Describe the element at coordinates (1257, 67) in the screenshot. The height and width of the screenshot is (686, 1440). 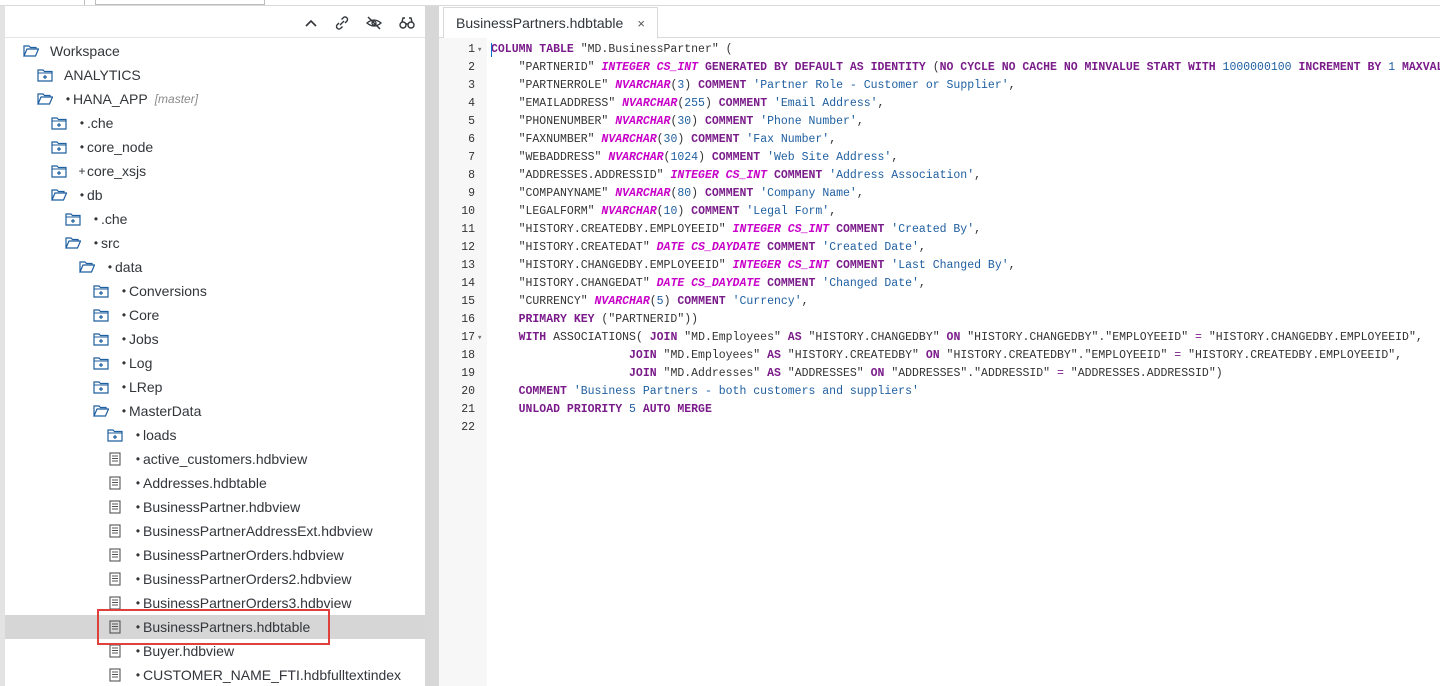
I see `code-token: 1000000100` at that location.